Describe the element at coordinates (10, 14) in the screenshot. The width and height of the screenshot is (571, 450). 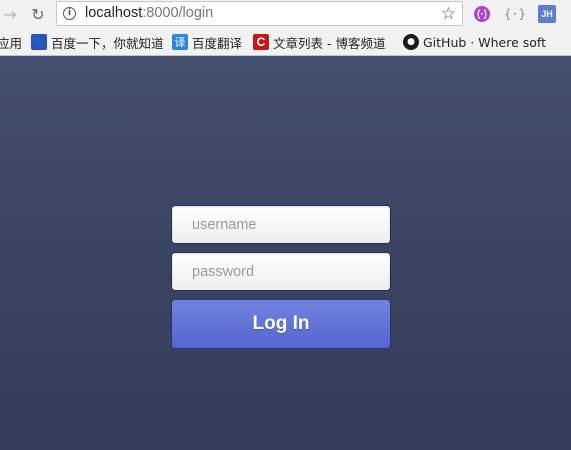
I see `back-arrow-icon: →` at that location.